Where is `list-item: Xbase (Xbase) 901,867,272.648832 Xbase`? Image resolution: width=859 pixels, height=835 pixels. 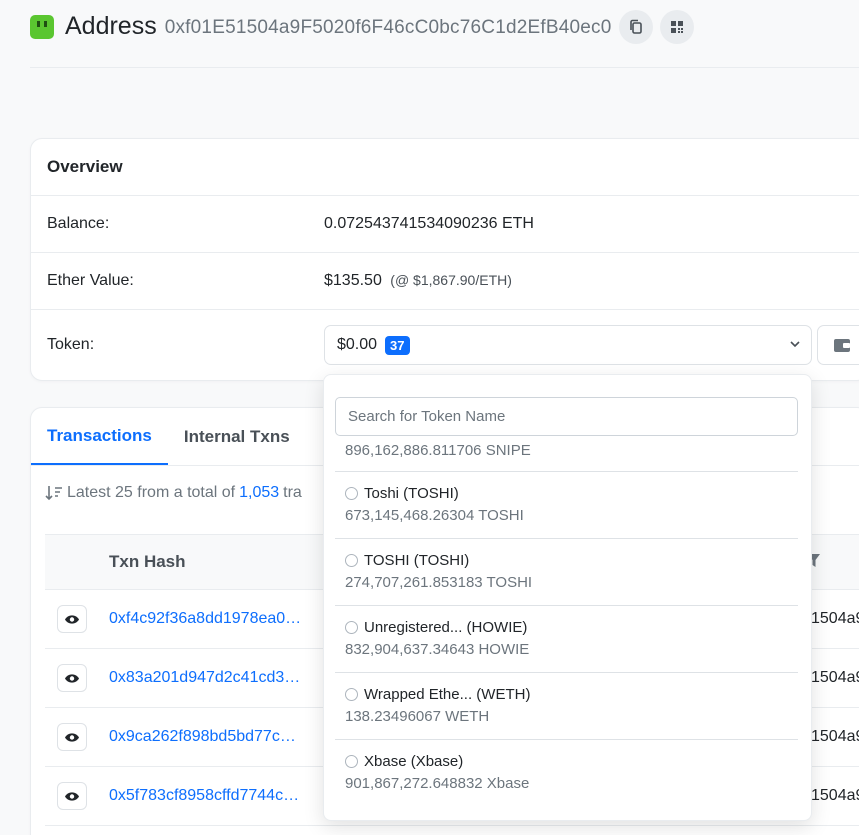
list-item: Xbase (Xbase) 901,867,272.648832 Xbase is located at coordinates (566, 773).